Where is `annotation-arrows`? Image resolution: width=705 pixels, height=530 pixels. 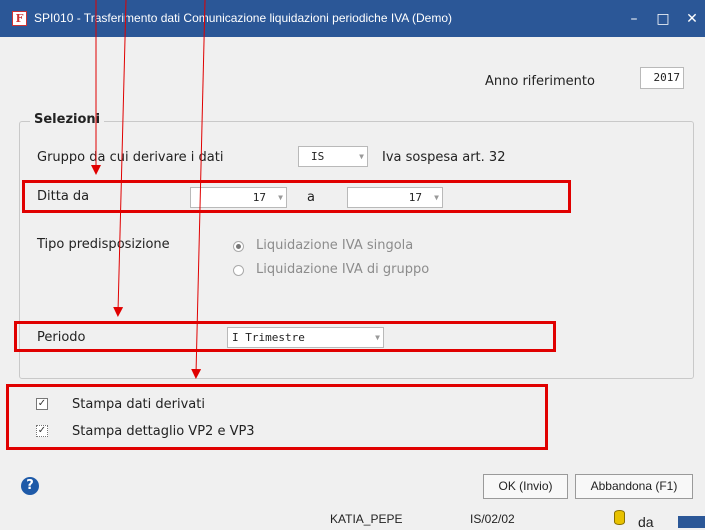 annotation-arrows is located at coordinates (148, 189).